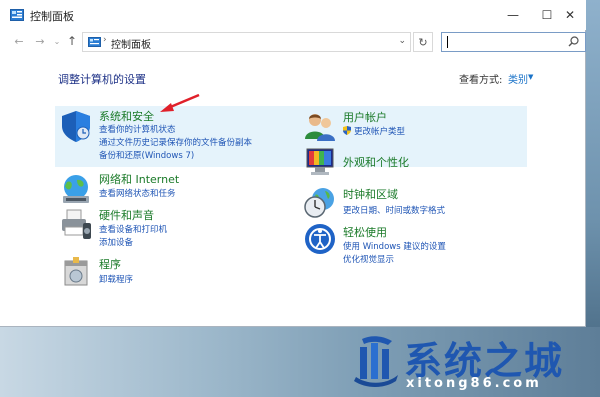 The width and height of the screenshot is (600, 397). I want to click on watermark-url: xitong86.com, so click(474, 383).